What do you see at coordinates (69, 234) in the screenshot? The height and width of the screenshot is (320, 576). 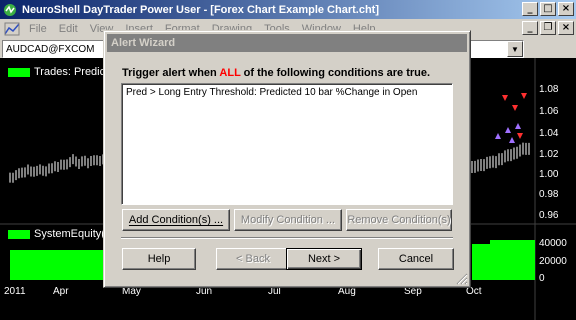 I see `bottom-pane-label-text: SystemEquity(` at bounding box center [69, 234].